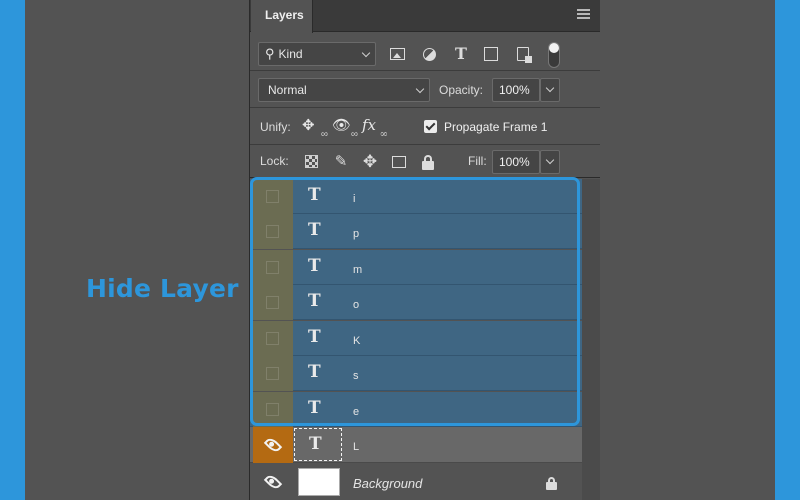 Image resolution: width=800 pixels, height=500 pixels. I want to click on right-border, so click(787, 250).